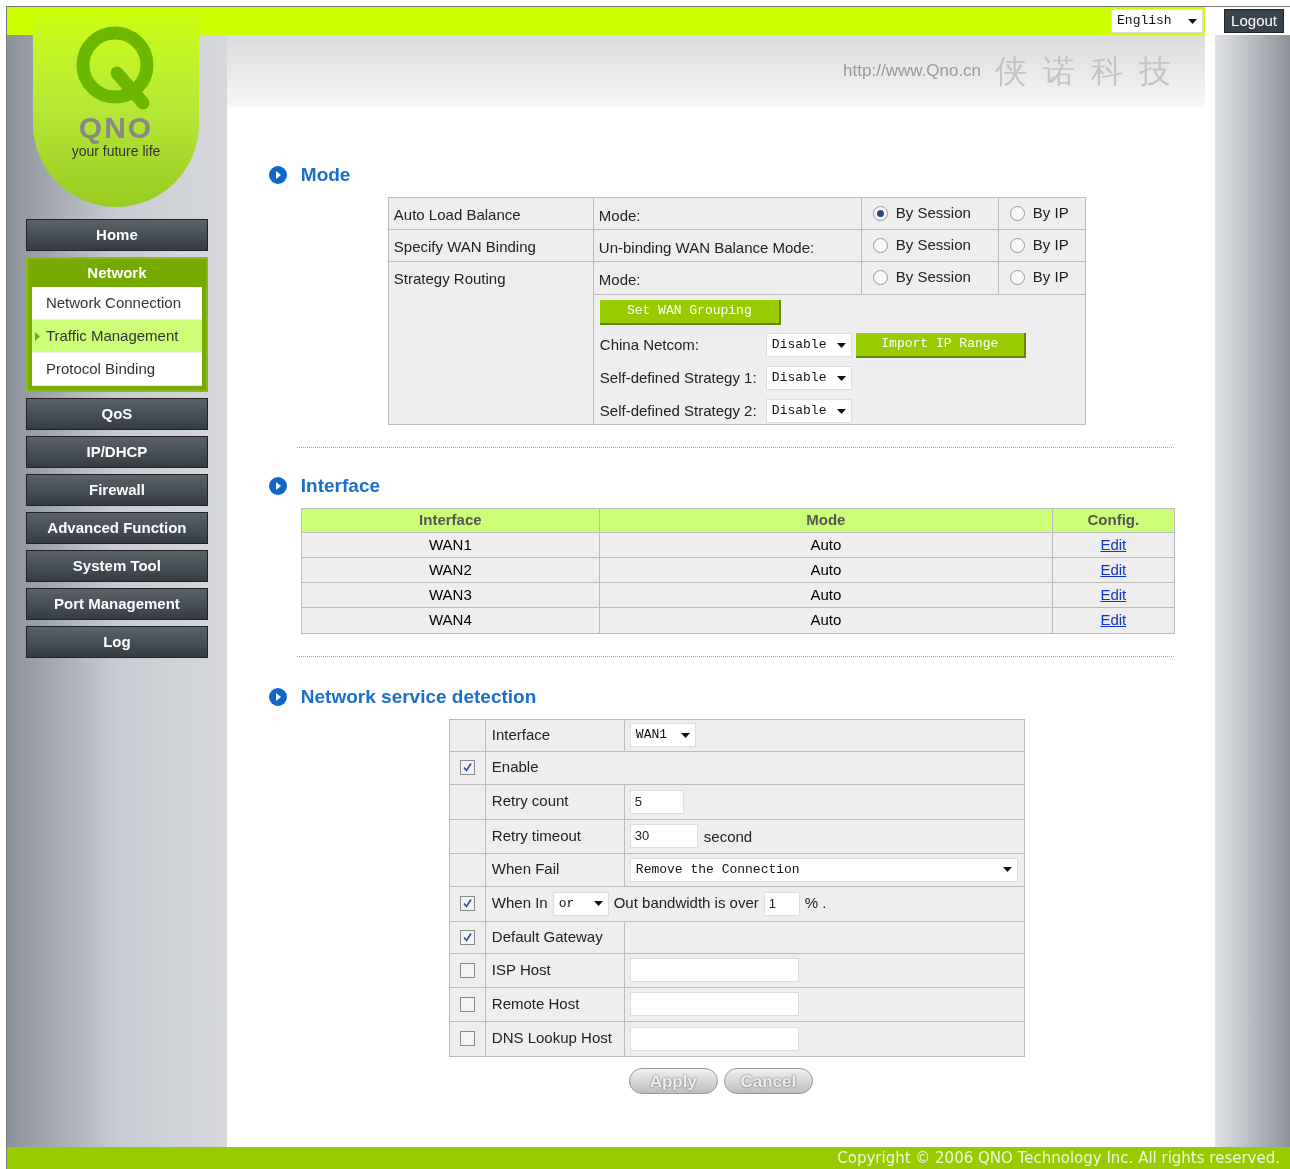 This screenshot has width=1290, height=1169. Describe the element at coordinates (1058, 1158) in the screenshot. I see `copyright-text: Copyright © 2006 QNO Technology Inc. All rights reserved.` at that location.